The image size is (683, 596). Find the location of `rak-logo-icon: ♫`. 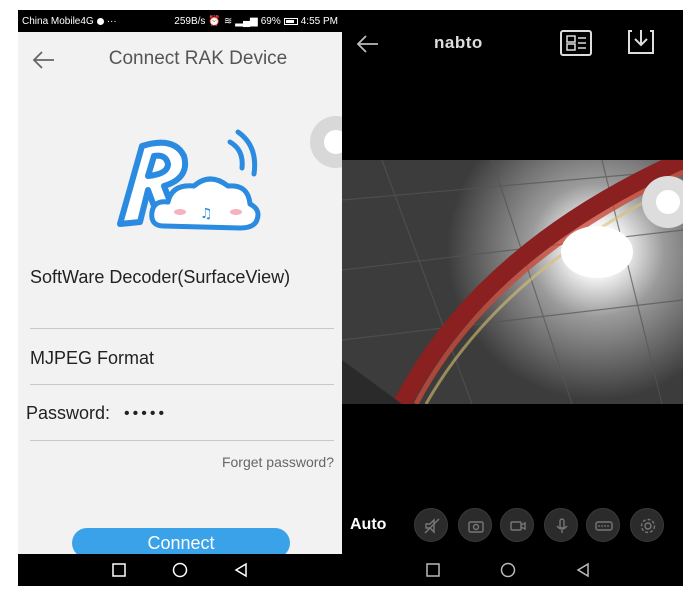

rak-logo-icon: ♫ is located at coordinates (189, 180).